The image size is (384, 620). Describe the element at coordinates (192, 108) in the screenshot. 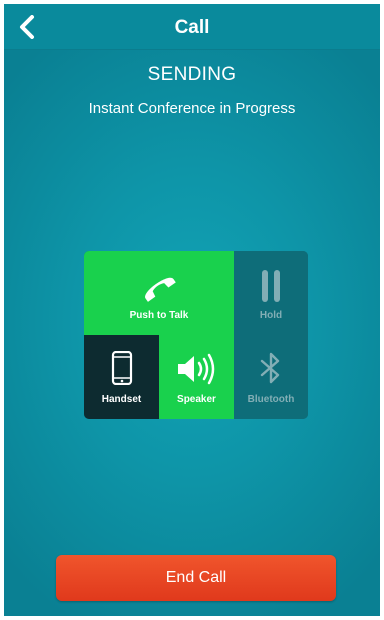

I see `call-status-detail: Instant Conference in Progress` at that location.